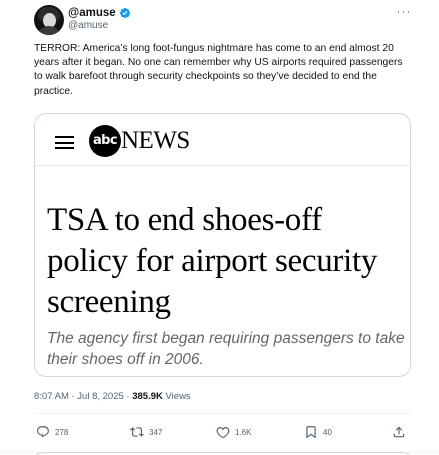 This screenshot has width=439, height=455. I want to click on views-count: 385.9K, so click(147, 396).